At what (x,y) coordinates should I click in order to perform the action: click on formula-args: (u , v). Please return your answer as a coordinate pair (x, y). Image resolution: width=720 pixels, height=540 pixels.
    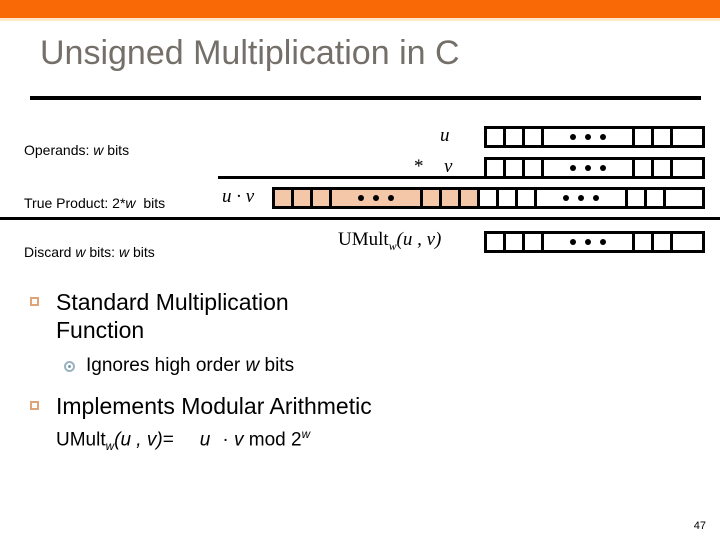
    Looking at the image, I should click on (138, 440).